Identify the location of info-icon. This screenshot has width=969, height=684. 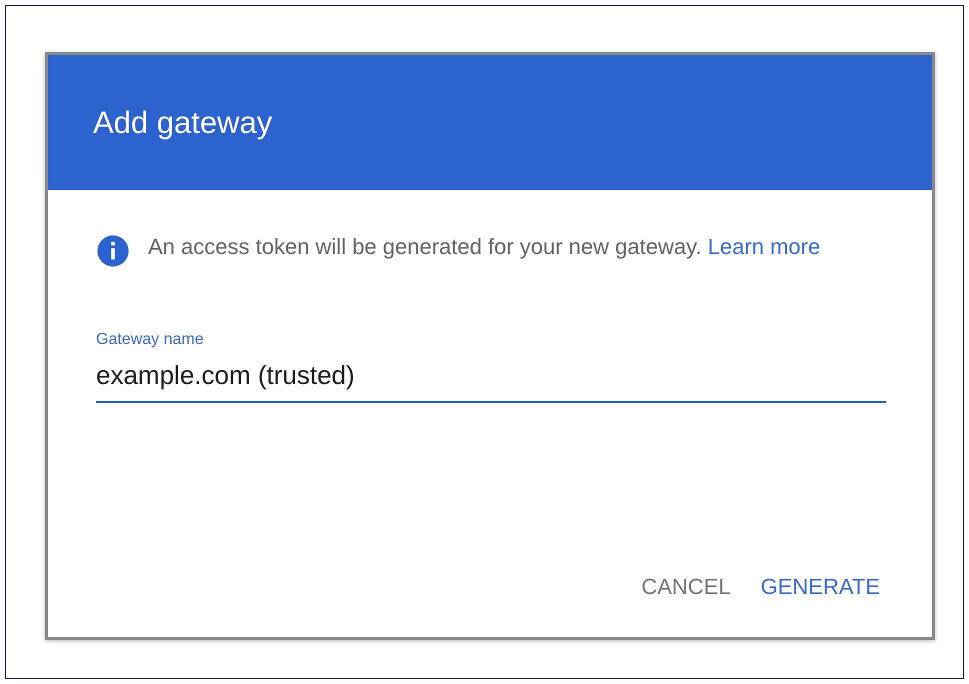
(113, 251).